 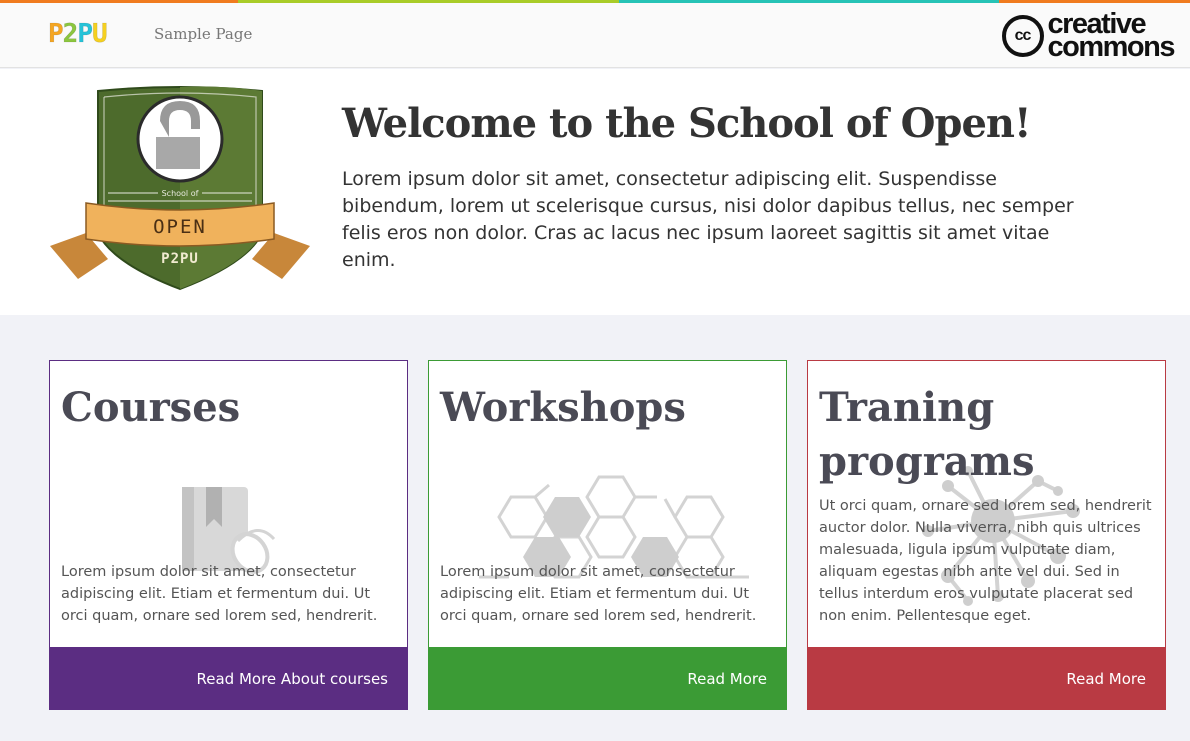 What do you see at coordinates (180, 193) in the screenshot?
I see `badge-school-of-text: School of` at bounding box center [180, 193].